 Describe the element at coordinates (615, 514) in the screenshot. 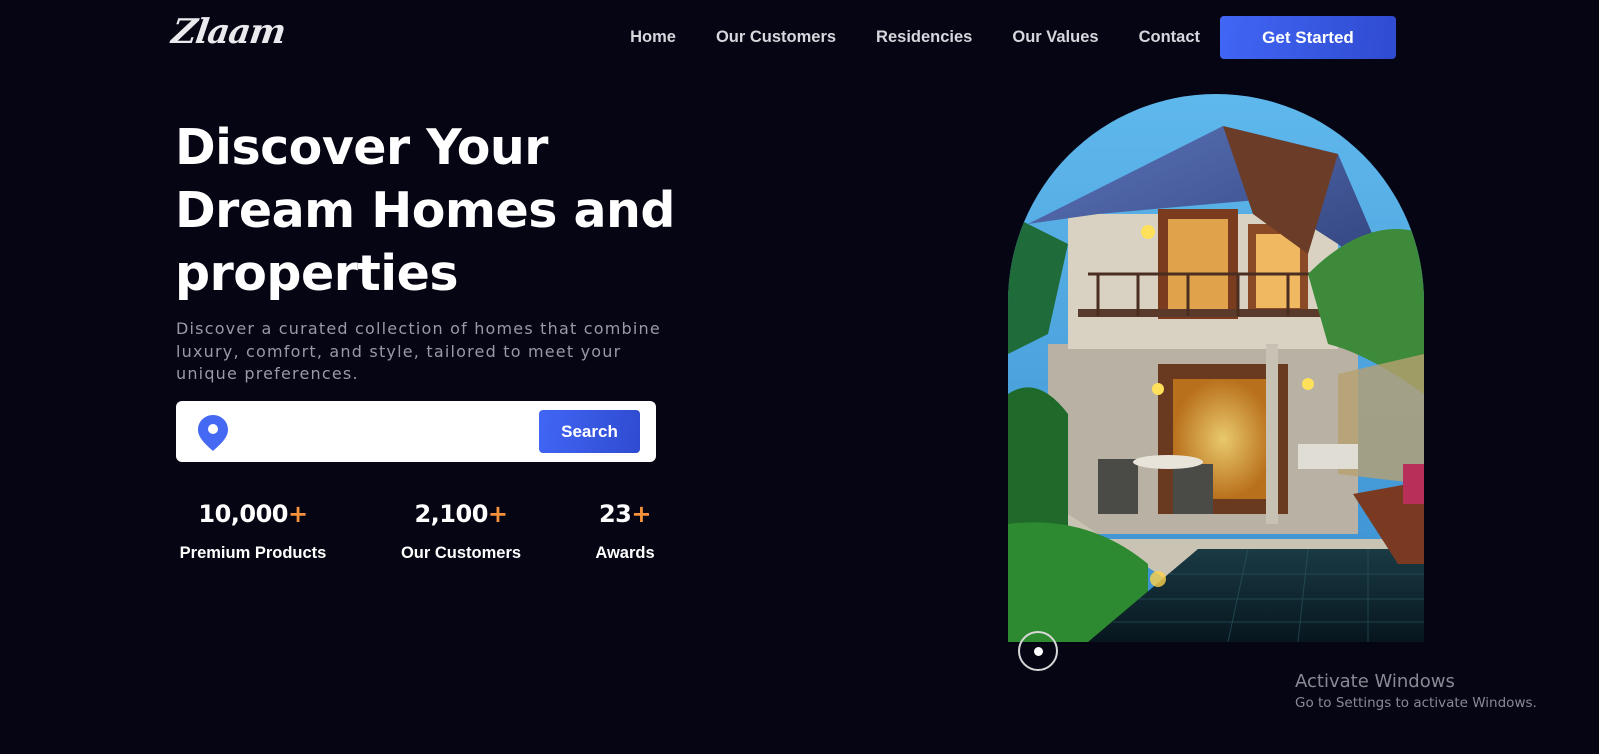

I see `stat-number: 23` at that location.